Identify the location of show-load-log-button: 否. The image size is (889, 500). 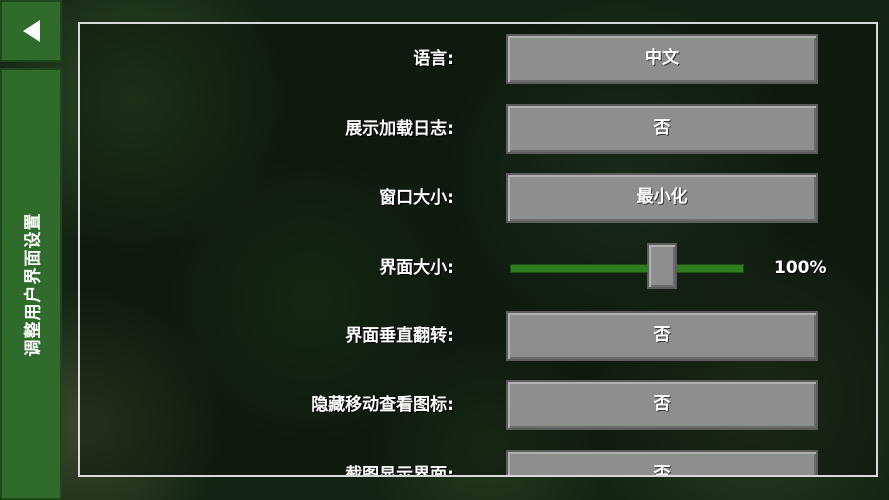
(662, 129).